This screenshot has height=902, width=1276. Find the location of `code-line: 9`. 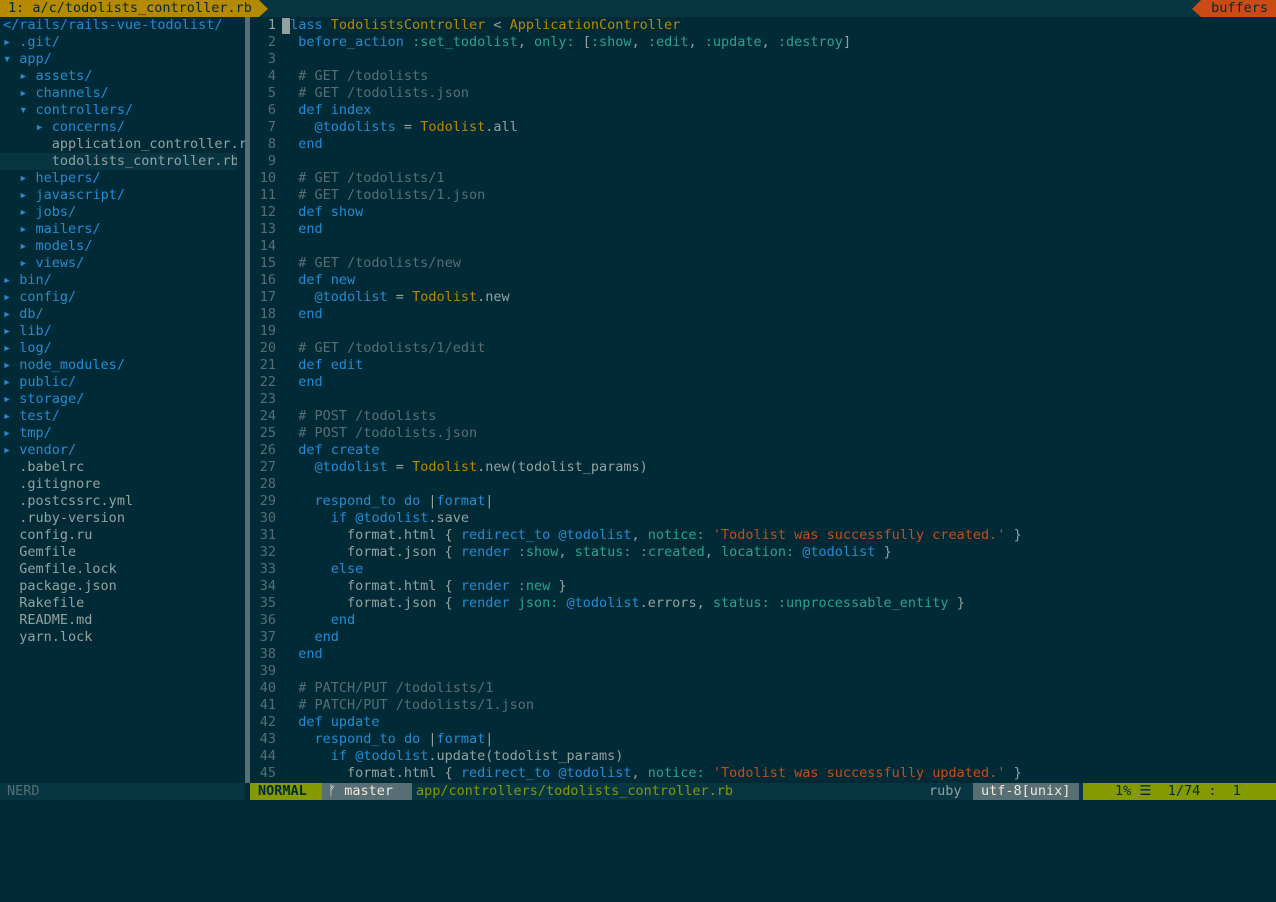

code-line: 9 is located at coordinates (763, 161).